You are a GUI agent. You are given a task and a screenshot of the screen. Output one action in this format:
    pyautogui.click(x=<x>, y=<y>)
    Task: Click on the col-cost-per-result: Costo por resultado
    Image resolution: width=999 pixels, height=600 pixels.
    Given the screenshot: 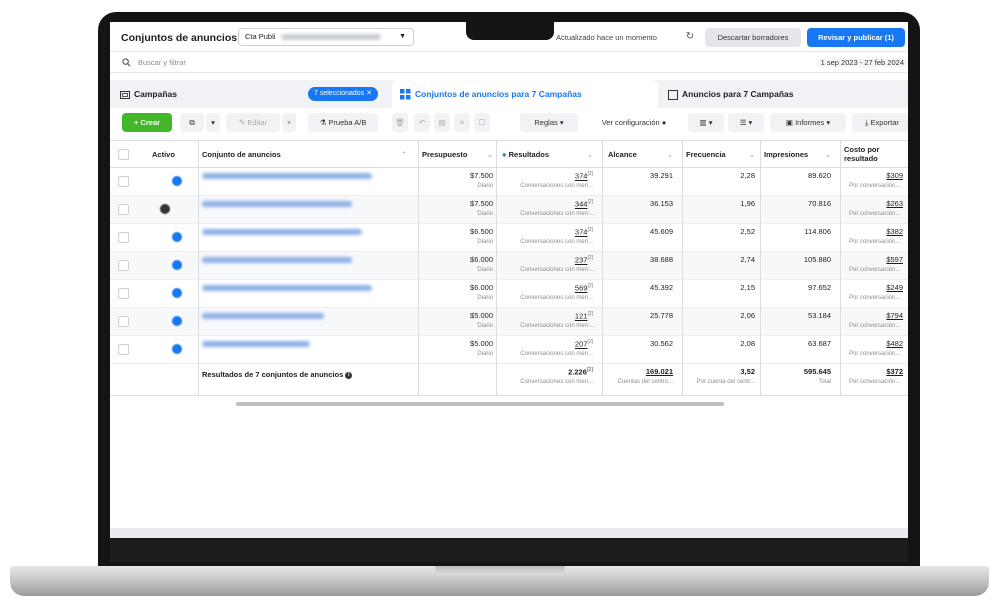 What is the action you would take?
    pyautogui.click(x=876, y=155)
    